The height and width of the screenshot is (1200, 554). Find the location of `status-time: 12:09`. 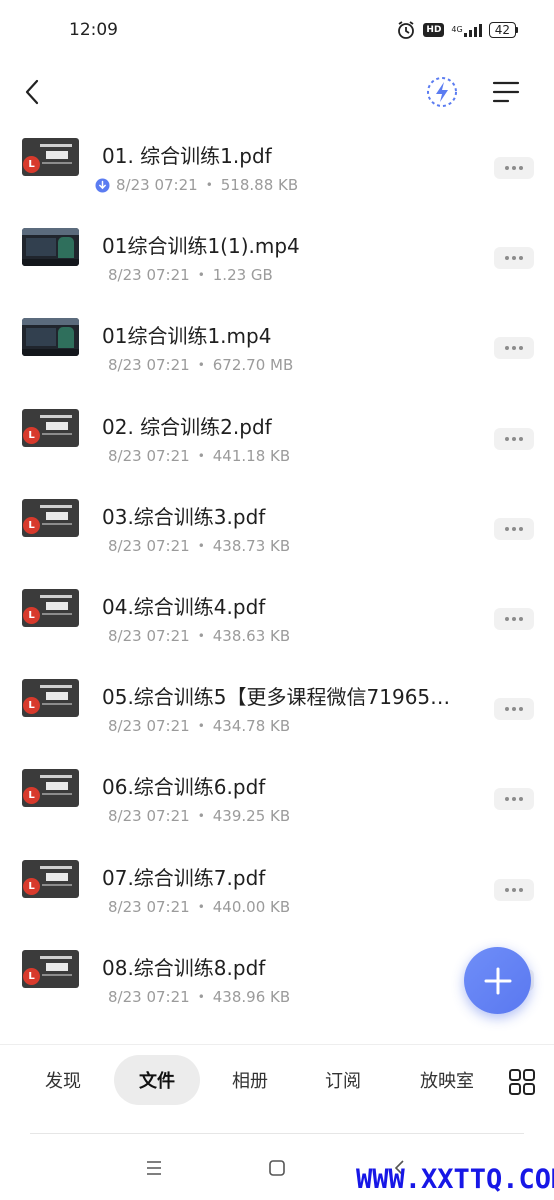

status-time: 12:09 is located at coordinates (93, 30).